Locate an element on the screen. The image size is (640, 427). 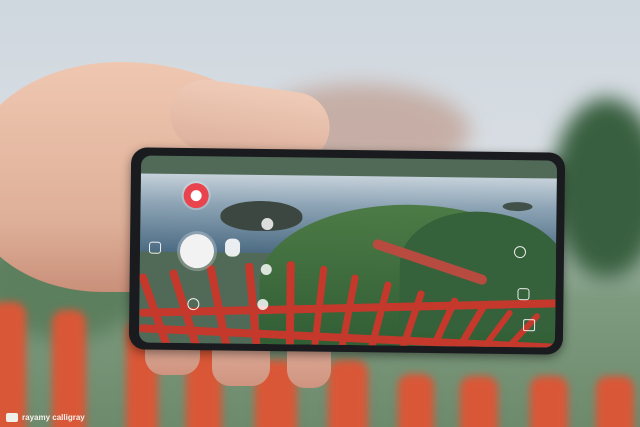
settings-icon is located at coordinates (520, 252).